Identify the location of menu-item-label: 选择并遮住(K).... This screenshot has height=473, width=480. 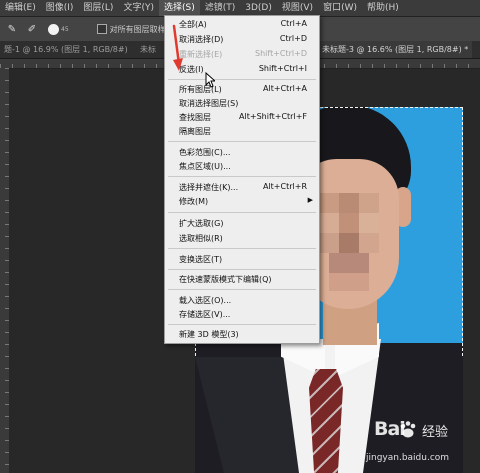
(209, 187).